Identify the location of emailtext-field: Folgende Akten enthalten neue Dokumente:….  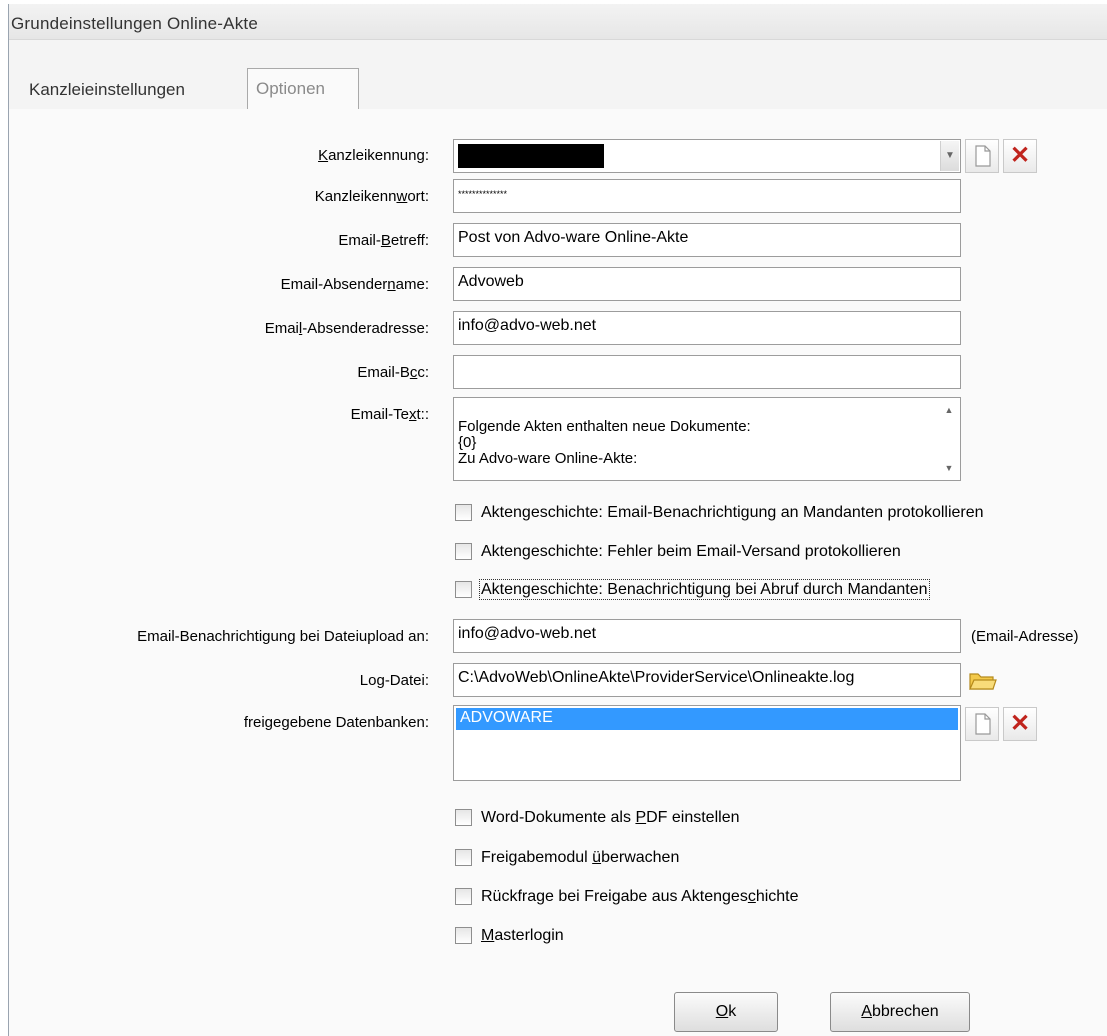
(707, 439).